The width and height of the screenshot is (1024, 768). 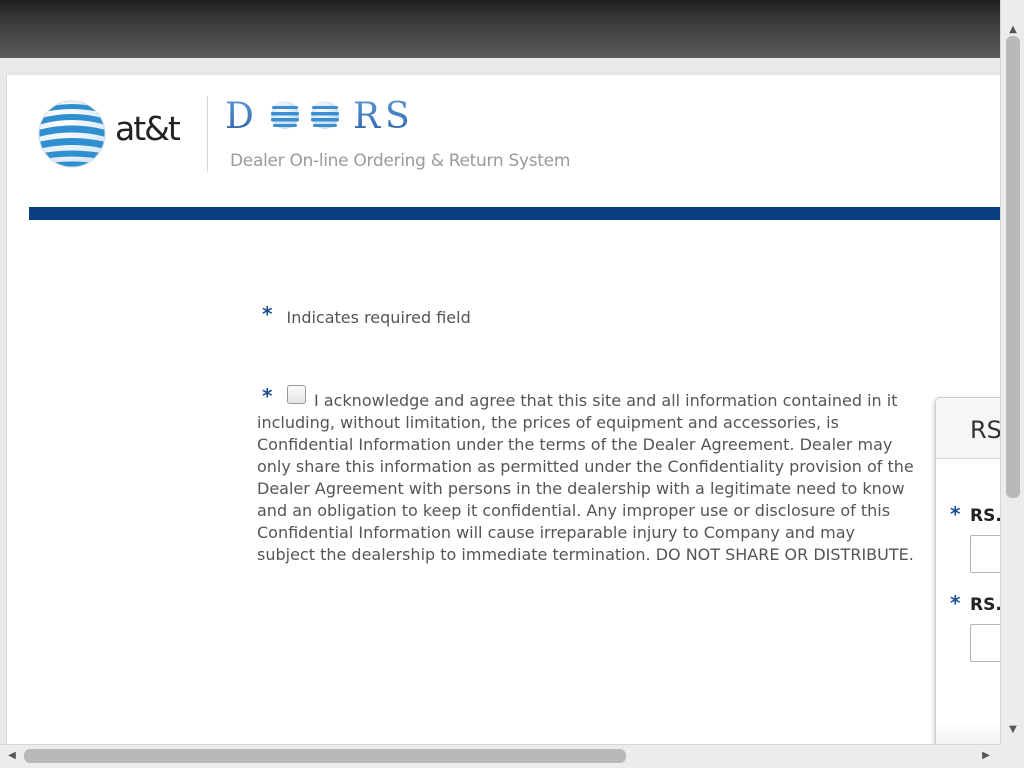 I want to click on required-field-note: * Indicates required field, so click(x=366, y=315).